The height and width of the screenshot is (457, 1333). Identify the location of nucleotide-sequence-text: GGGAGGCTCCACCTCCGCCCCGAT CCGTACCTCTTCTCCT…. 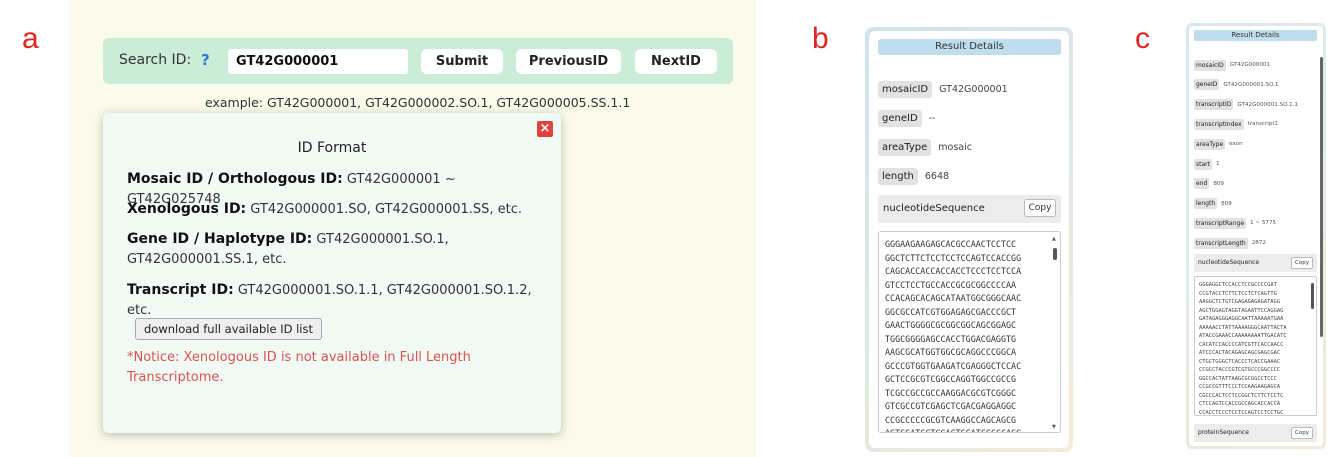
(1253, 348).